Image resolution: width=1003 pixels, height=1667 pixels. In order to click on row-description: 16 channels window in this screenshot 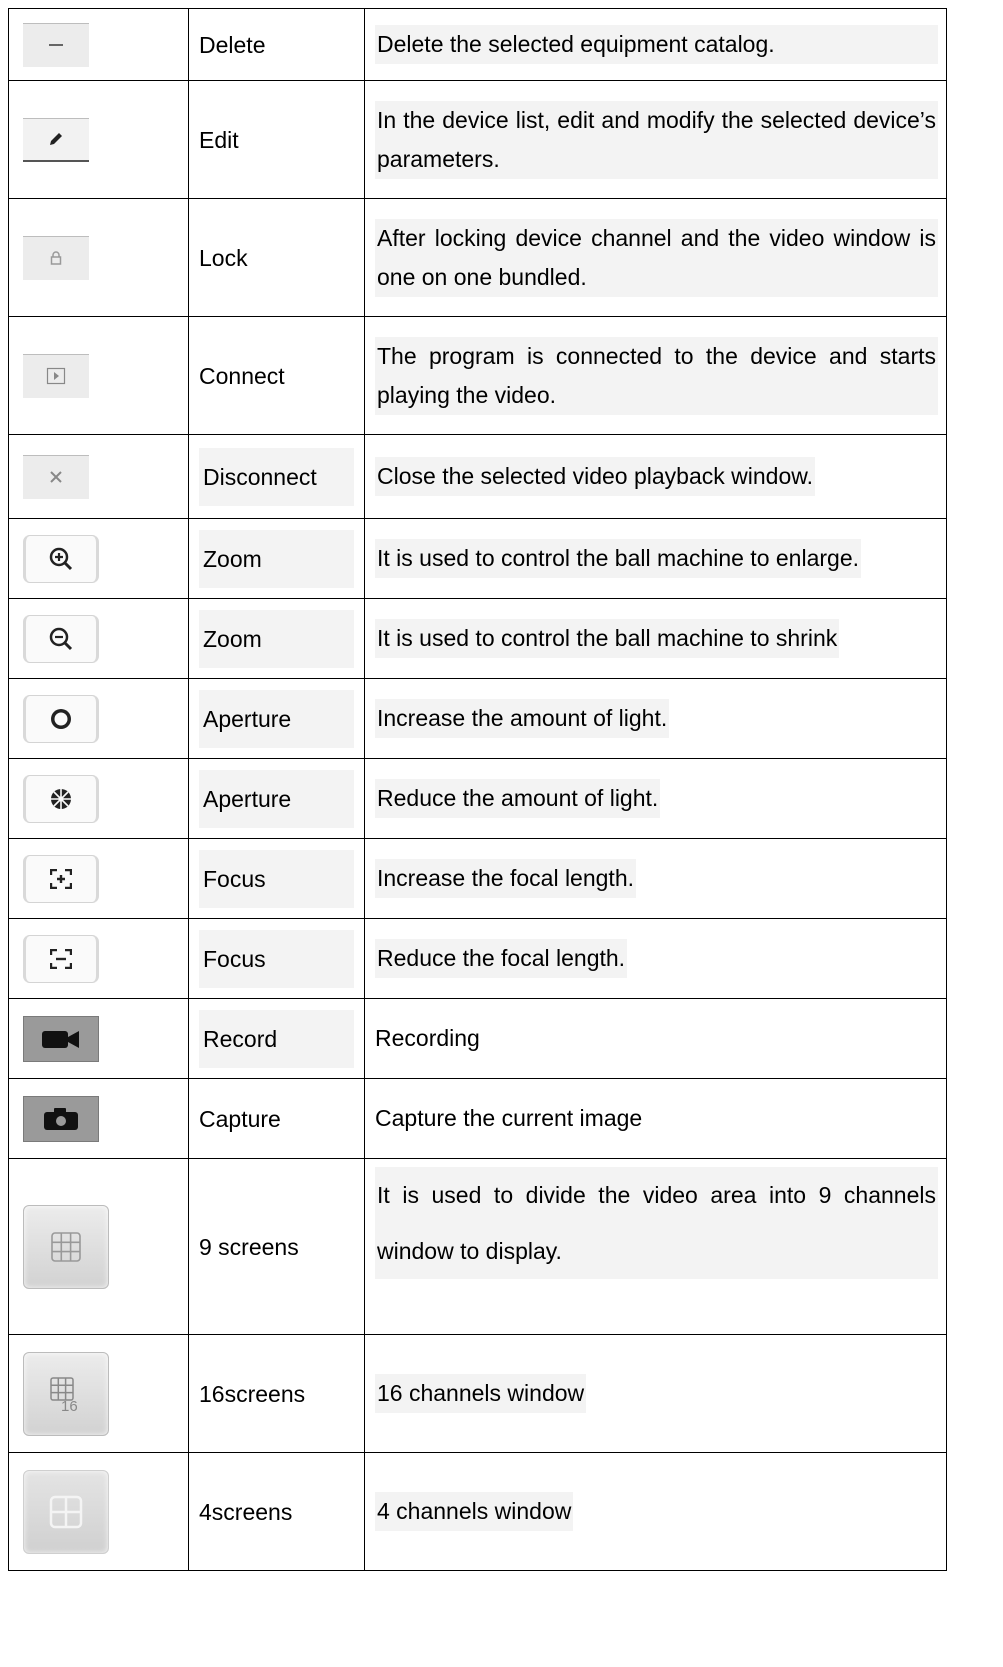, I will do `click(481, 1393)`.